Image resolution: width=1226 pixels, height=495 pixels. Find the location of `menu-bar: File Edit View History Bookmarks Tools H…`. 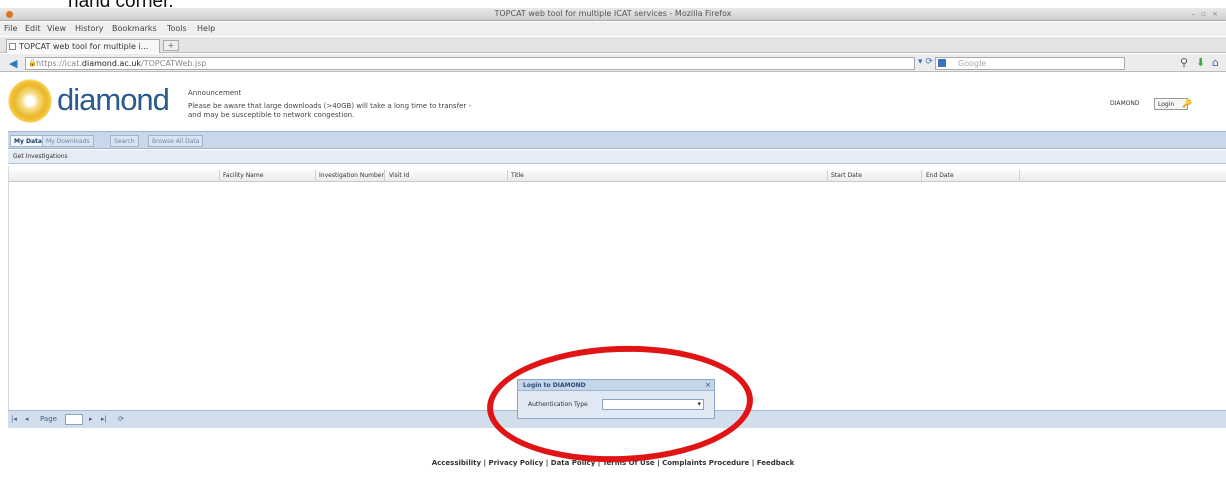

menu-bar: File Edit View History Bookmarks Tools H… is located at coordinates (613, 29).